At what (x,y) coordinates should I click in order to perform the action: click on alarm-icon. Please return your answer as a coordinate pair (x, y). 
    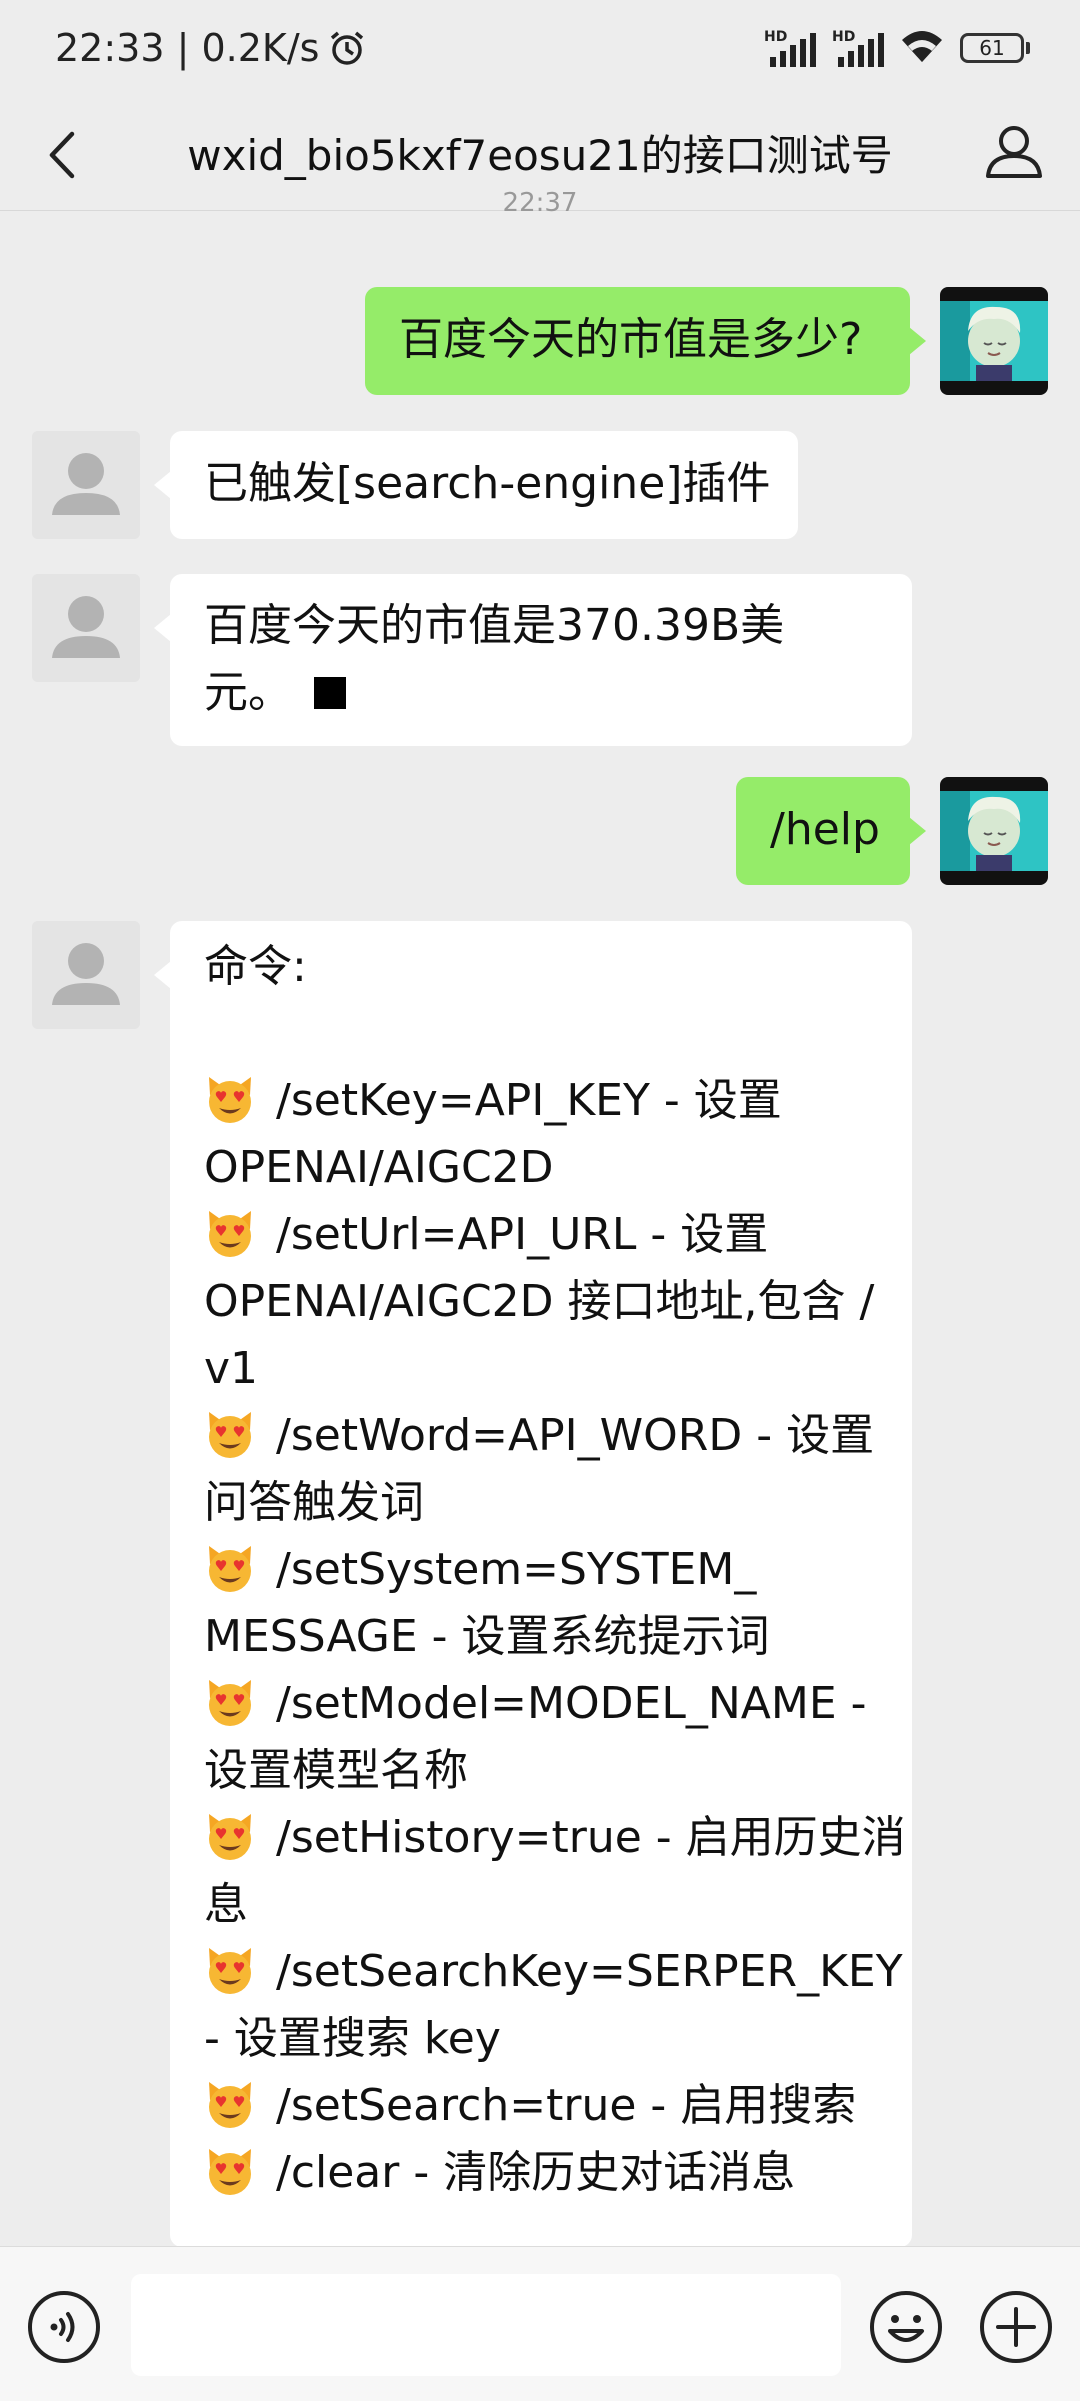
    Looking at the image, I should click on (347, 48).